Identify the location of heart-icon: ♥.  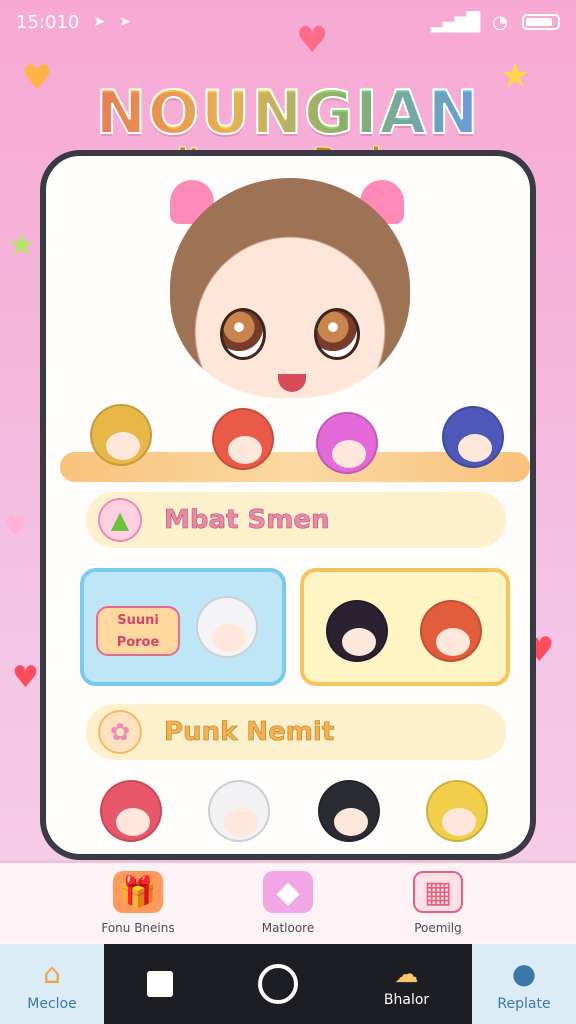
(312, 40).